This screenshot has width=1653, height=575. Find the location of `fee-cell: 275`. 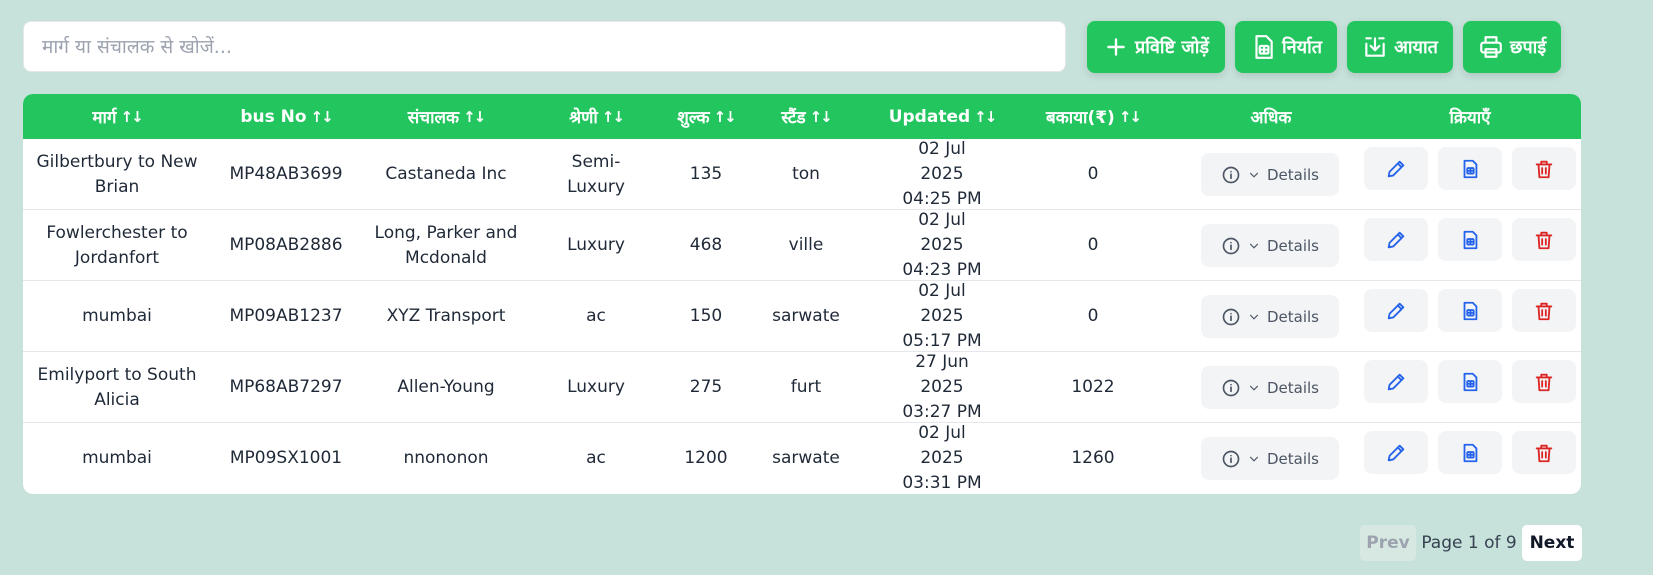

fee-cell: 275 is located at coordinates (706, 387).